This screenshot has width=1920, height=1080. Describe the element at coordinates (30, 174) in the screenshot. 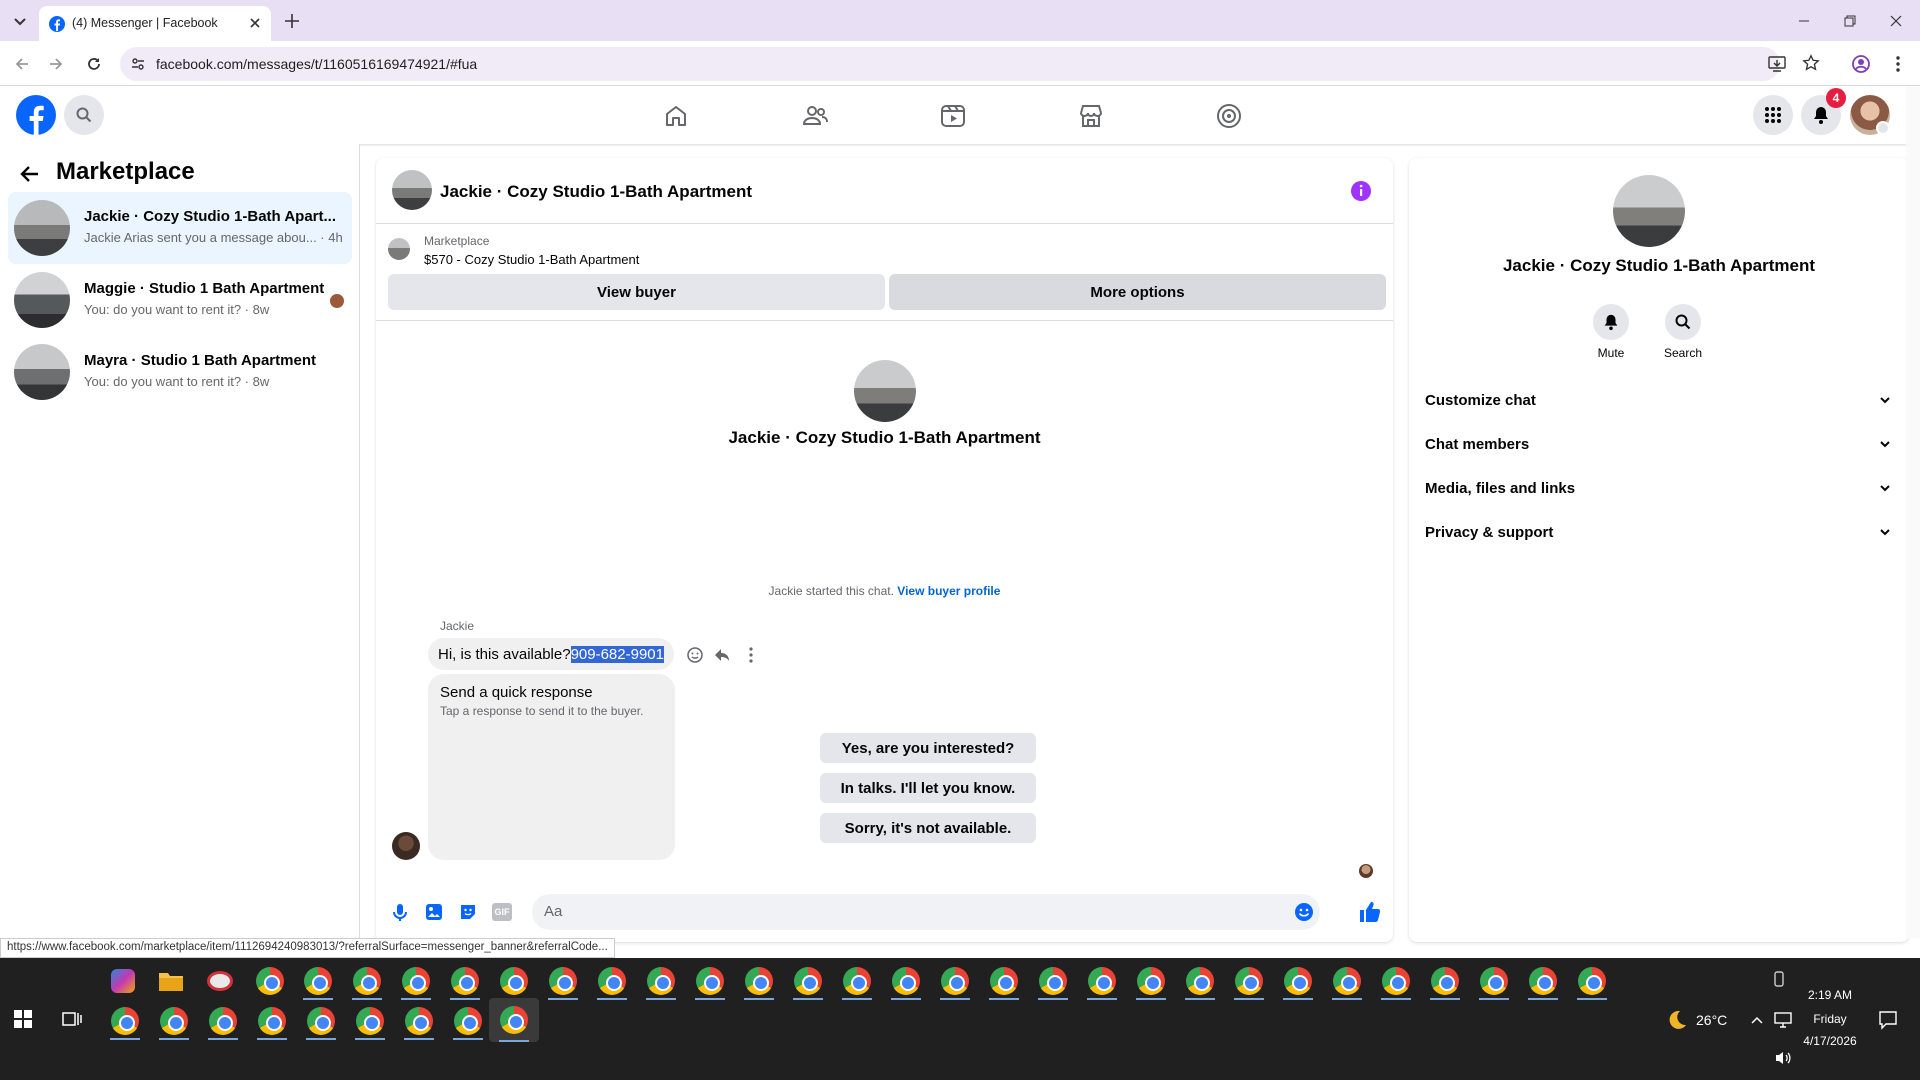

I see `back-arrow-icon` at that location.